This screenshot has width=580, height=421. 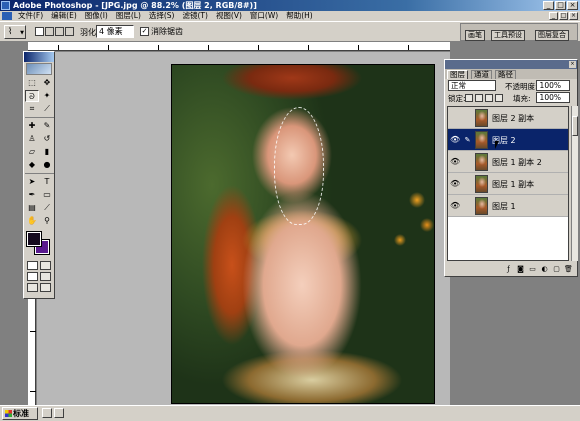 What do you see at coordinates (508, 118) in the screenshot?
I see `layer-row: 图层 2 副本` at bounding box center [508, 118].